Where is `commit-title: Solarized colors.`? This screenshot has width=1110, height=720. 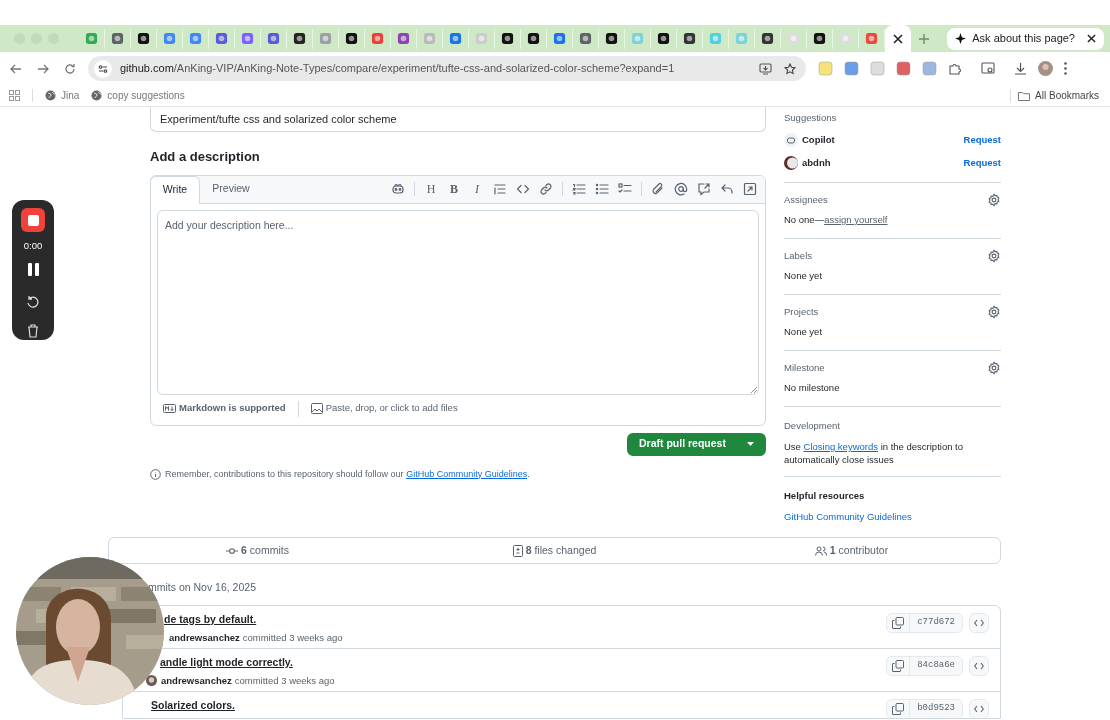 commit-title: Solarized colors. is located at coordinates (193, 706).